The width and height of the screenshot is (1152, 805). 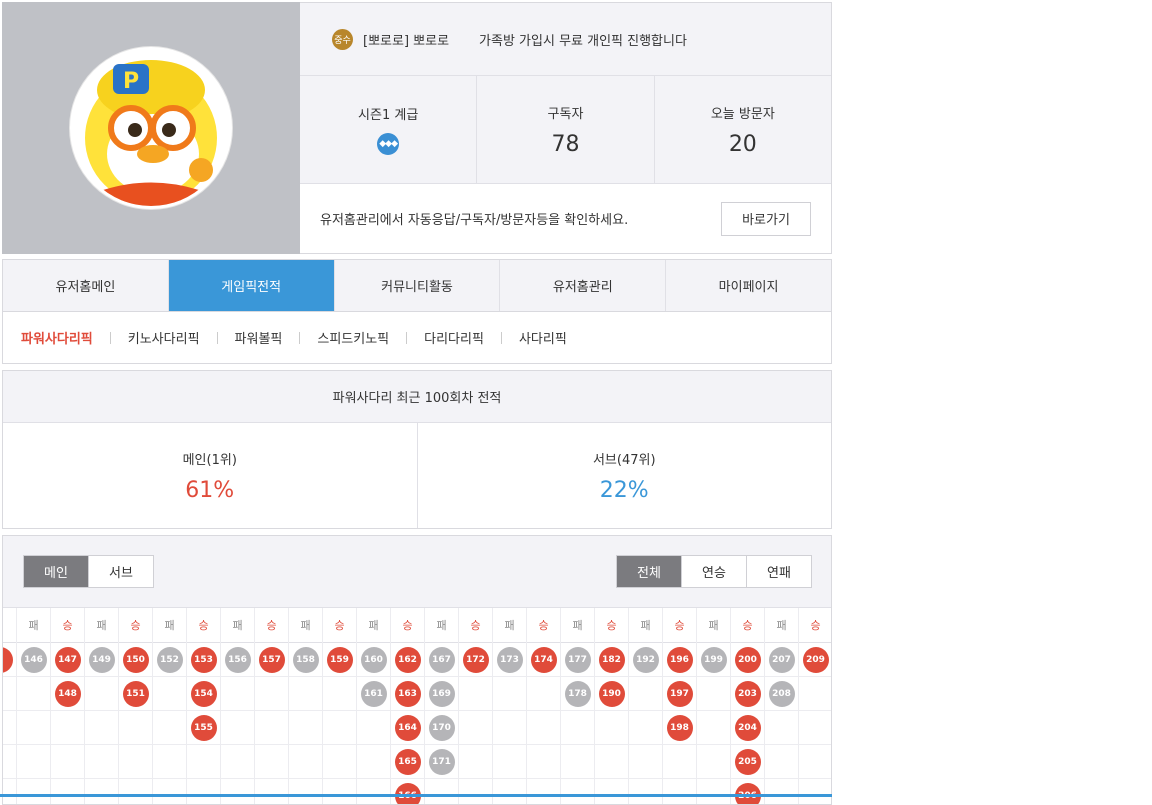 What do you see at coordinates (204, 728) in the screenshot?
I see `win-ball: 155` at bounding box center [204, 728].